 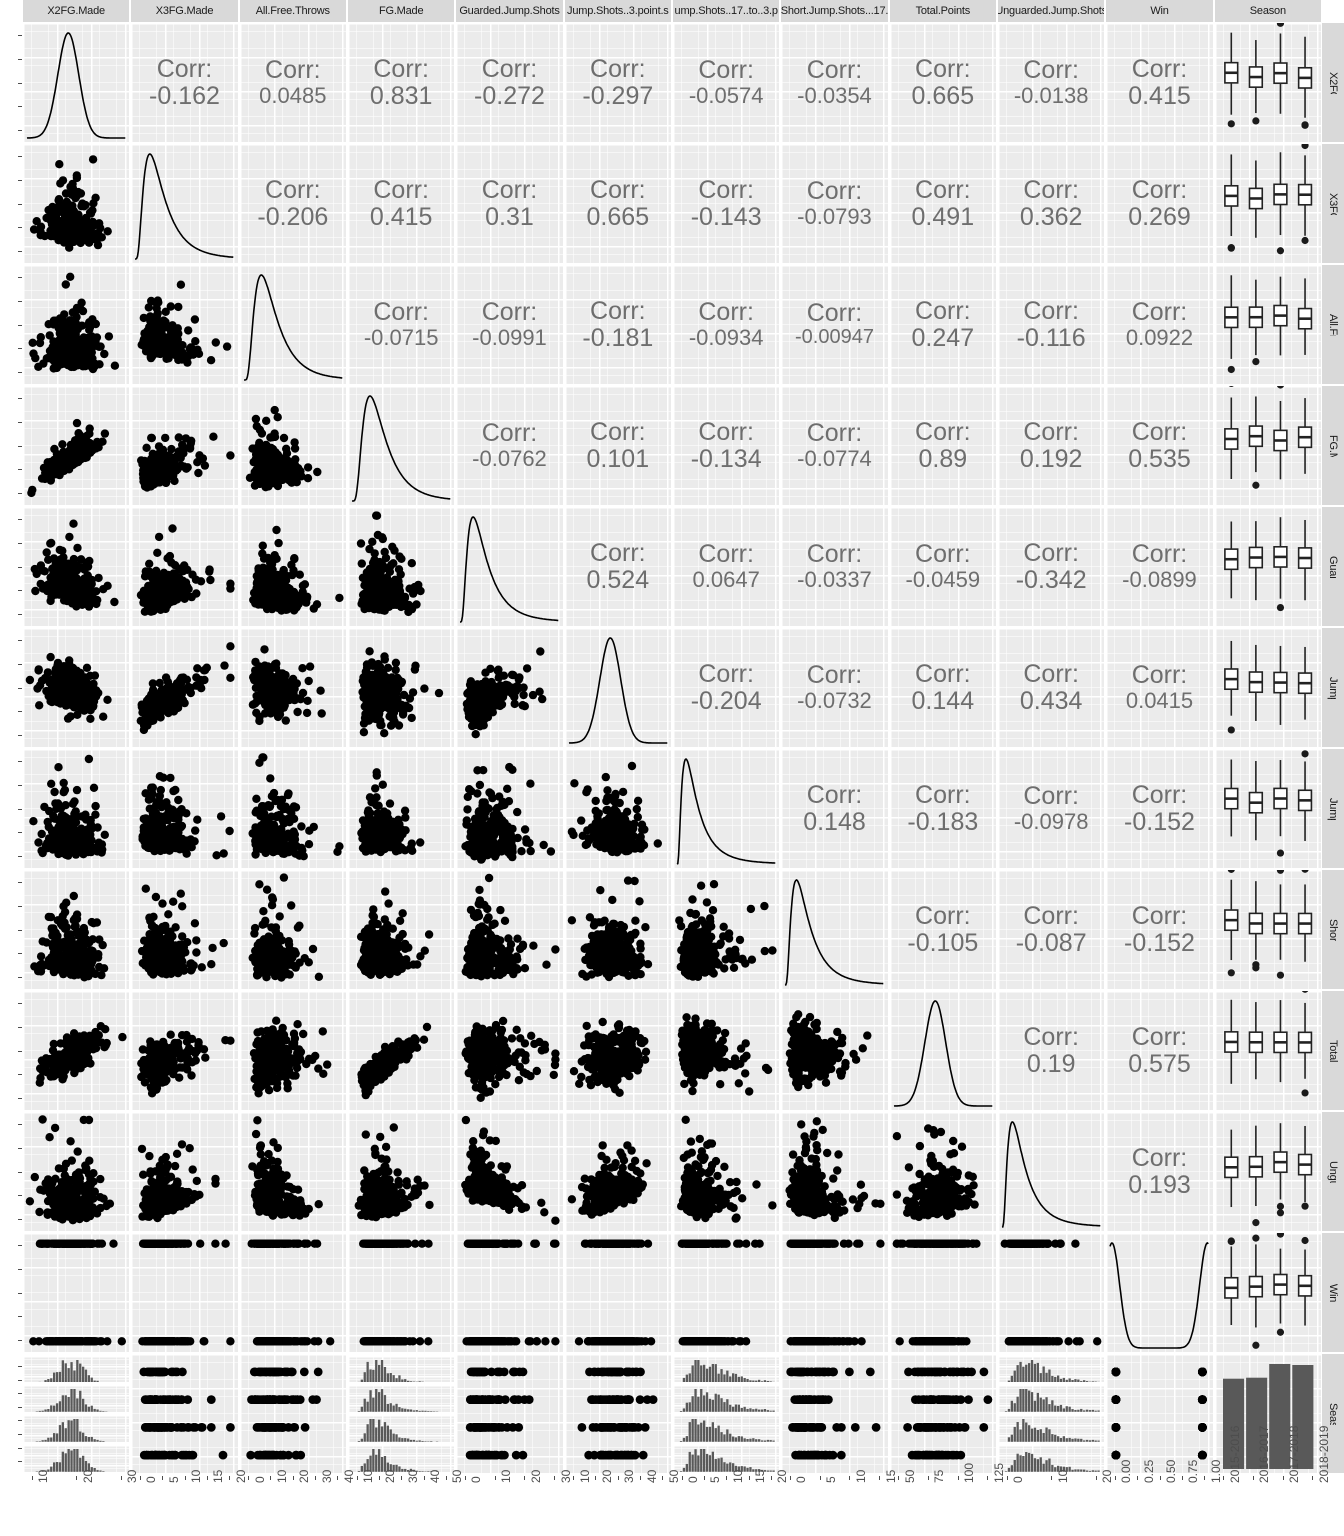 What do you see at coordinates (1159, 11) in the screenshot?
I see `column-header-strip: Win` at bounding box center [1159, 11].